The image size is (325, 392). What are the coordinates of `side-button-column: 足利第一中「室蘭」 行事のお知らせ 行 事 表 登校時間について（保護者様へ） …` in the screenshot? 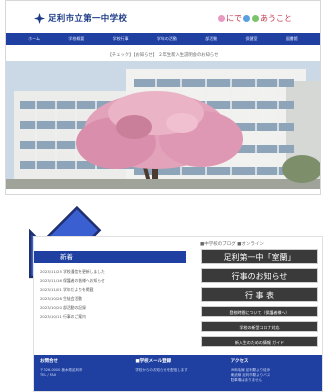 It's located at (259, 300).